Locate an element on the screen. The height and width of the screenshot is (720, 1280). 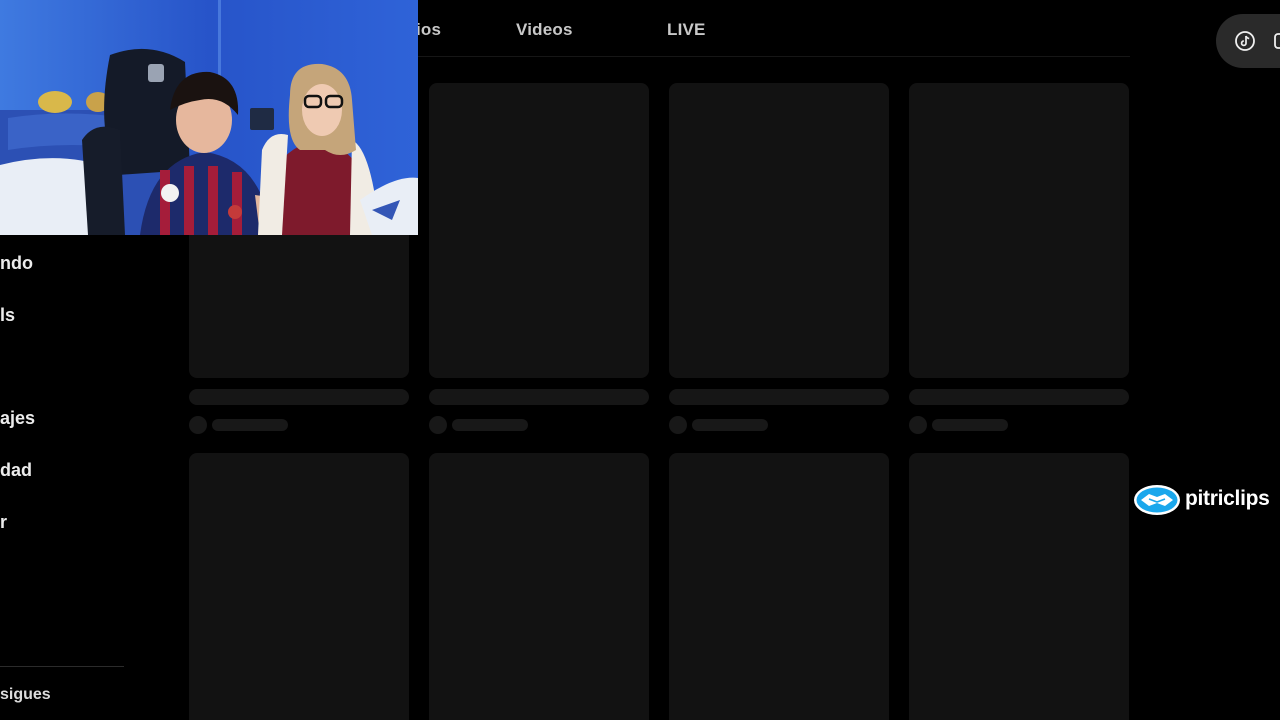
webcam-overlay is located at coordinates (209, 117).